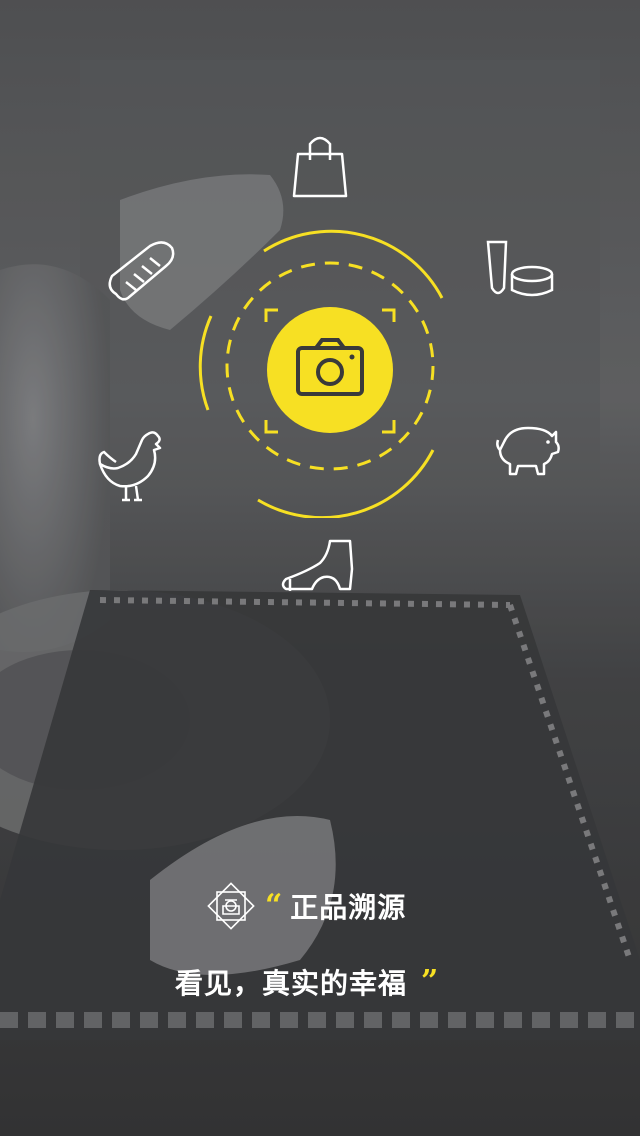  I want to click on high-heel-shoe-icon, so click(317, 565).